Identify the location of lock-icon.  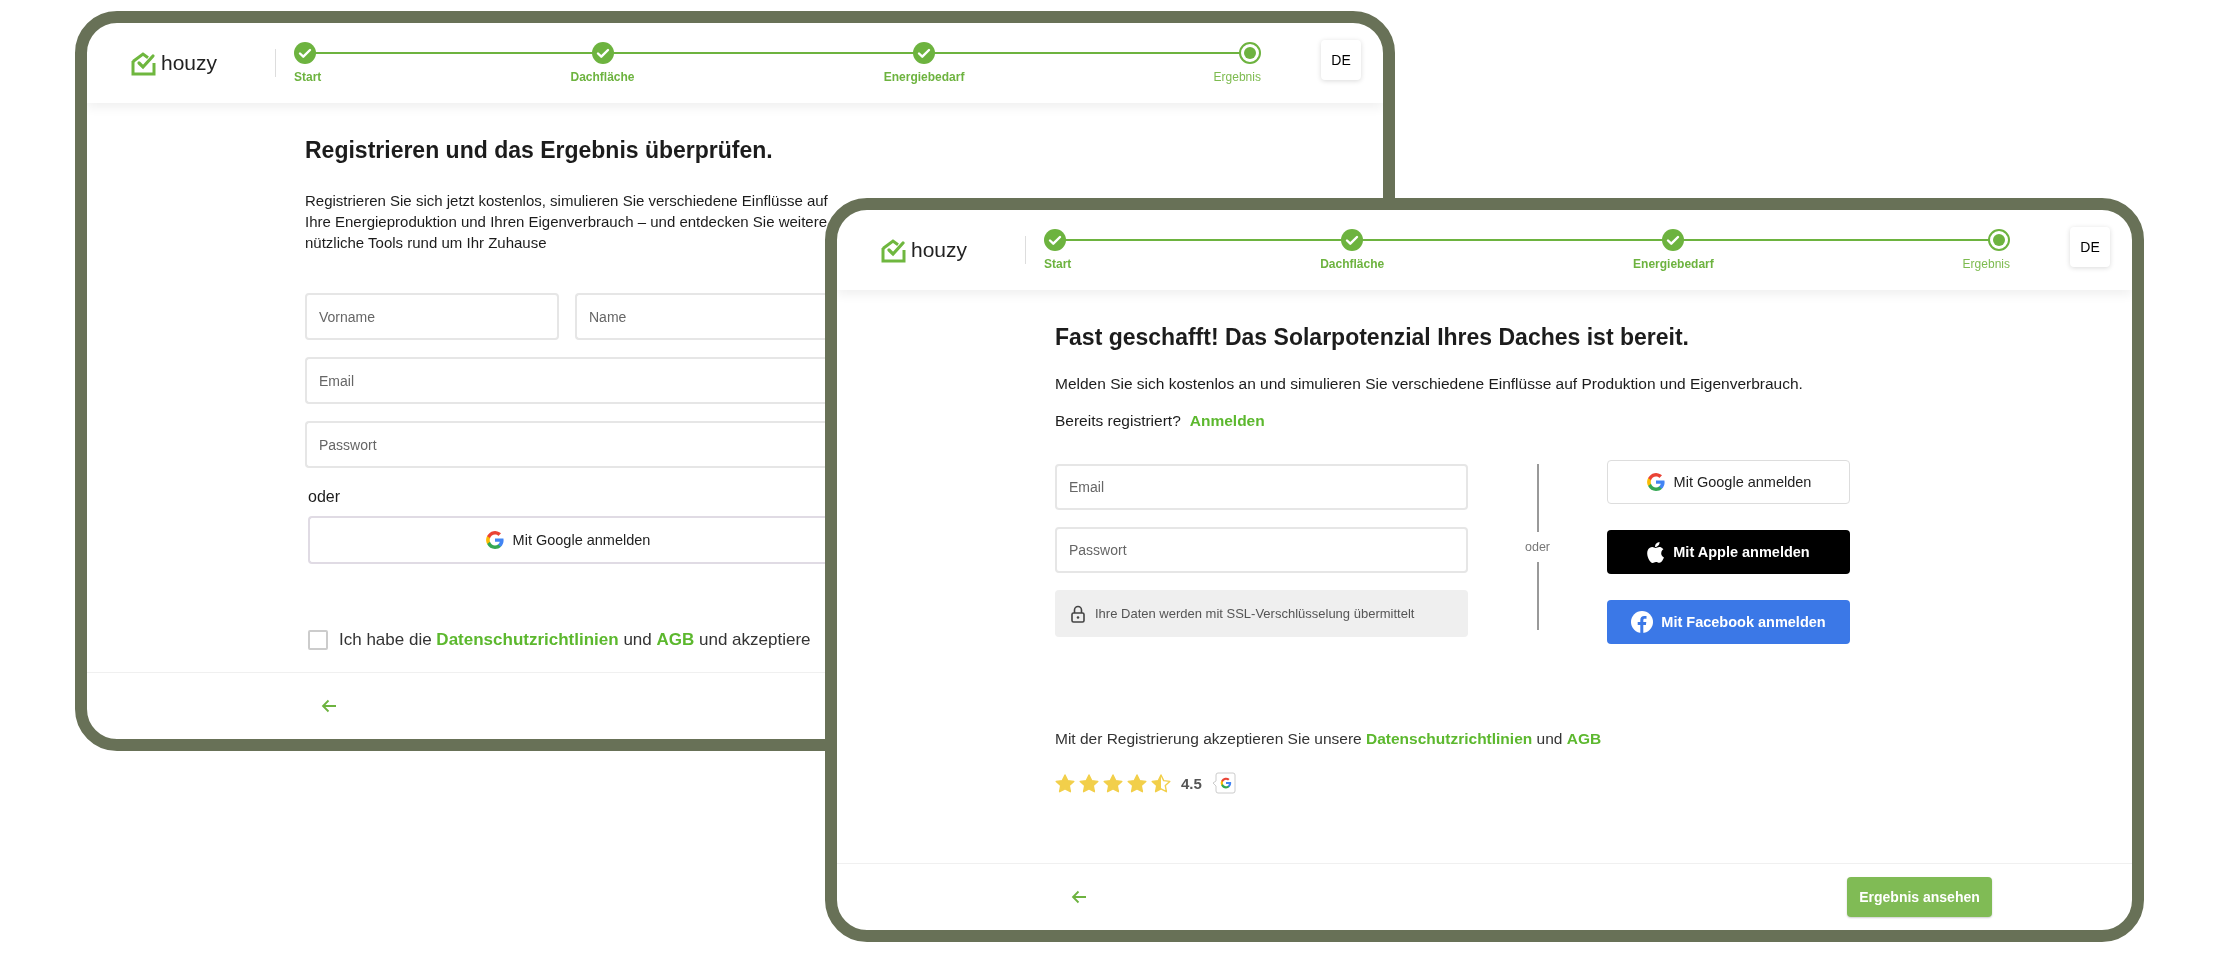
(1078, 613).